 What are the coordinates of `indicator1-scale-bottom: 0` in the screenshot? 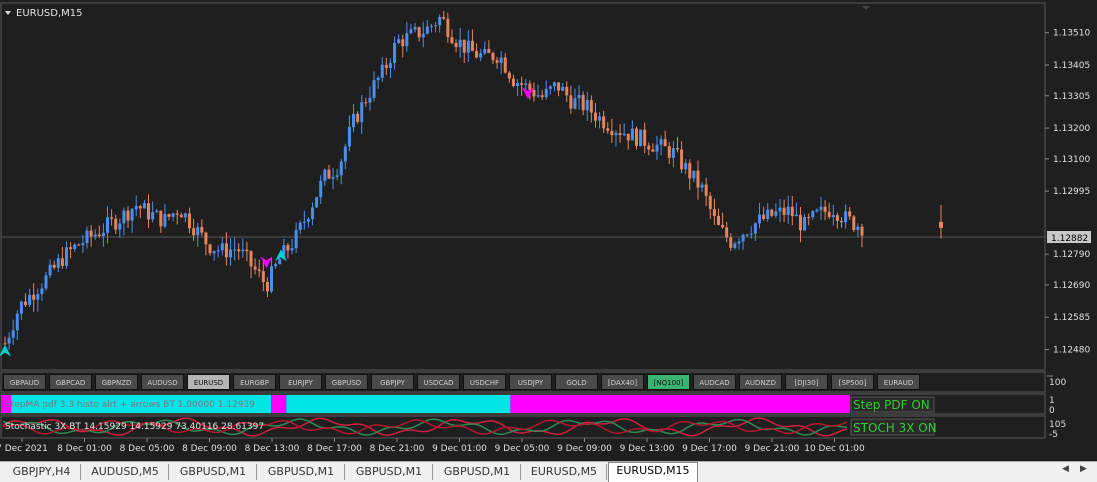 It's located at (1052, 411).